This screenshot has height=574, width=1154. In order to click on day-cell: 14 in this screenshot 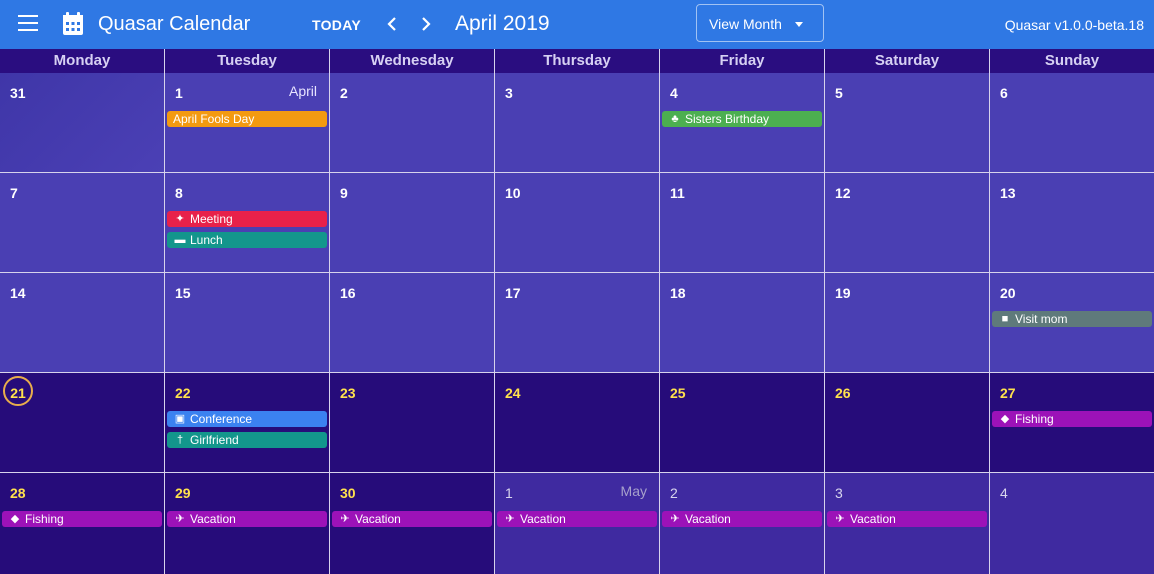, I will do `click(82, 322)`.